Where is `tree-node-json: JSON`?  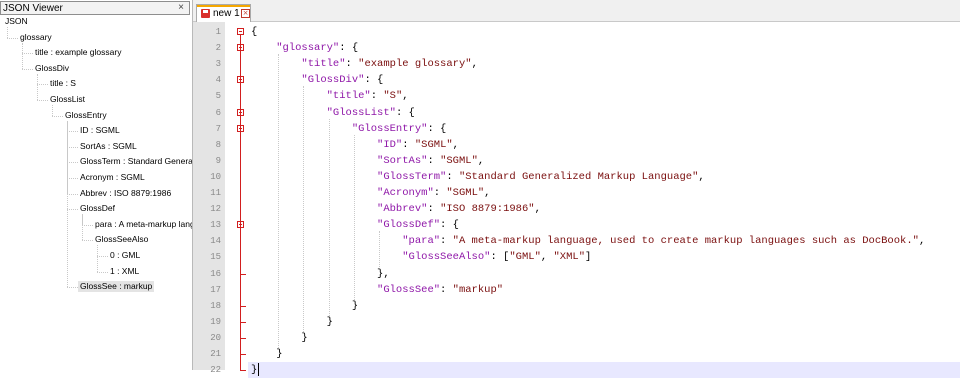 tree-node-json: JSON is located at coordinates (16, 21).